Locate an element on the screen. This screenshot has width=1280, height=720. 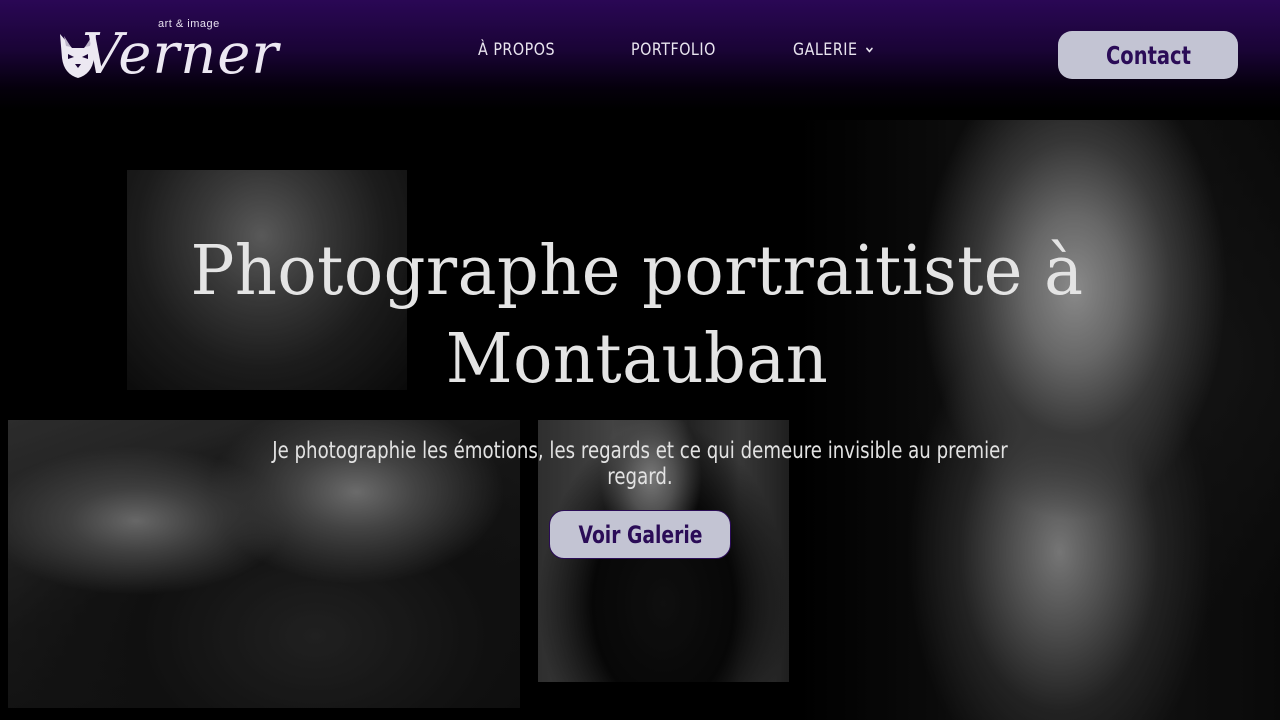
nav-item-a-propos: À PROPOS is located at coordinates (516, 50).